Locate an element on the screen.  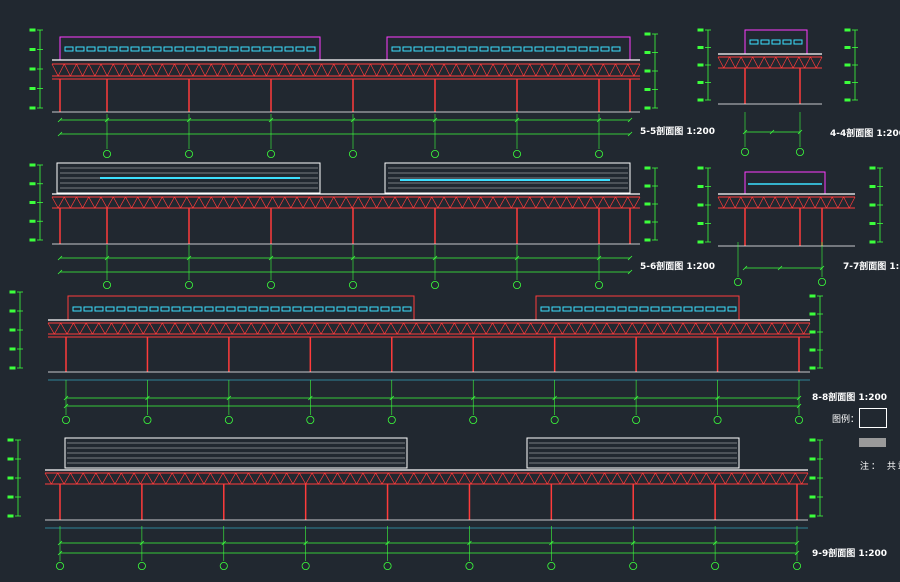
canopy-frame is located at coordinates (190, 48).